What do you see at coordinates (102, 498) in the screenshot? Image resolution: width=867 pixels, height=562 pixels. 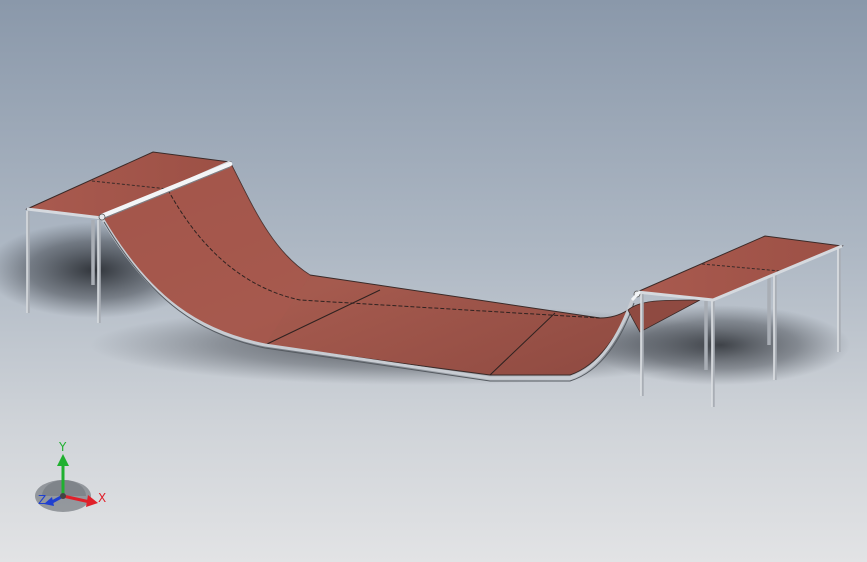 I see `x-axis-label: X` at bounding box center [102, 498].